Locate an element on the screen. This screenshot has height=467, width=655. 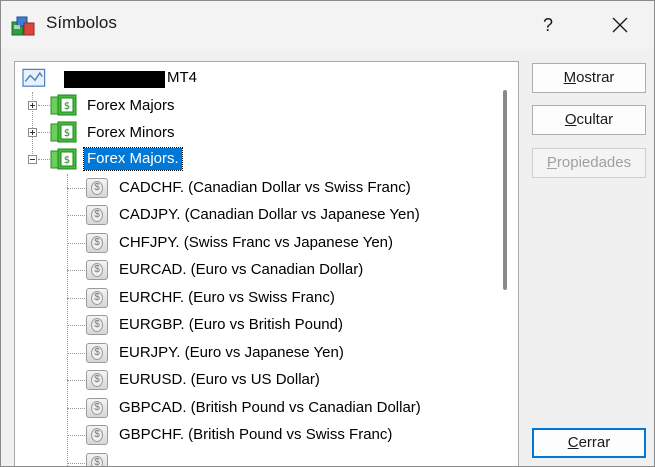
show-button-mnemonic: M is located at coordinates (570, 77).